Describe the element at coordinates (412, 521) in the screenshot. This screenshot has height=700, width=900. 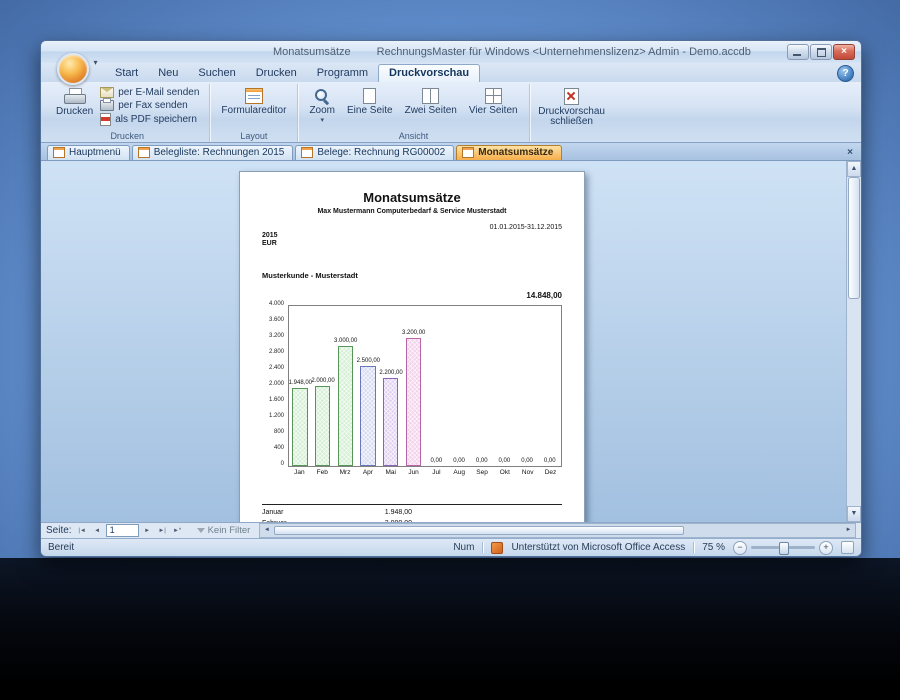
I see `summary-row: Februar2.000,00` at that location.